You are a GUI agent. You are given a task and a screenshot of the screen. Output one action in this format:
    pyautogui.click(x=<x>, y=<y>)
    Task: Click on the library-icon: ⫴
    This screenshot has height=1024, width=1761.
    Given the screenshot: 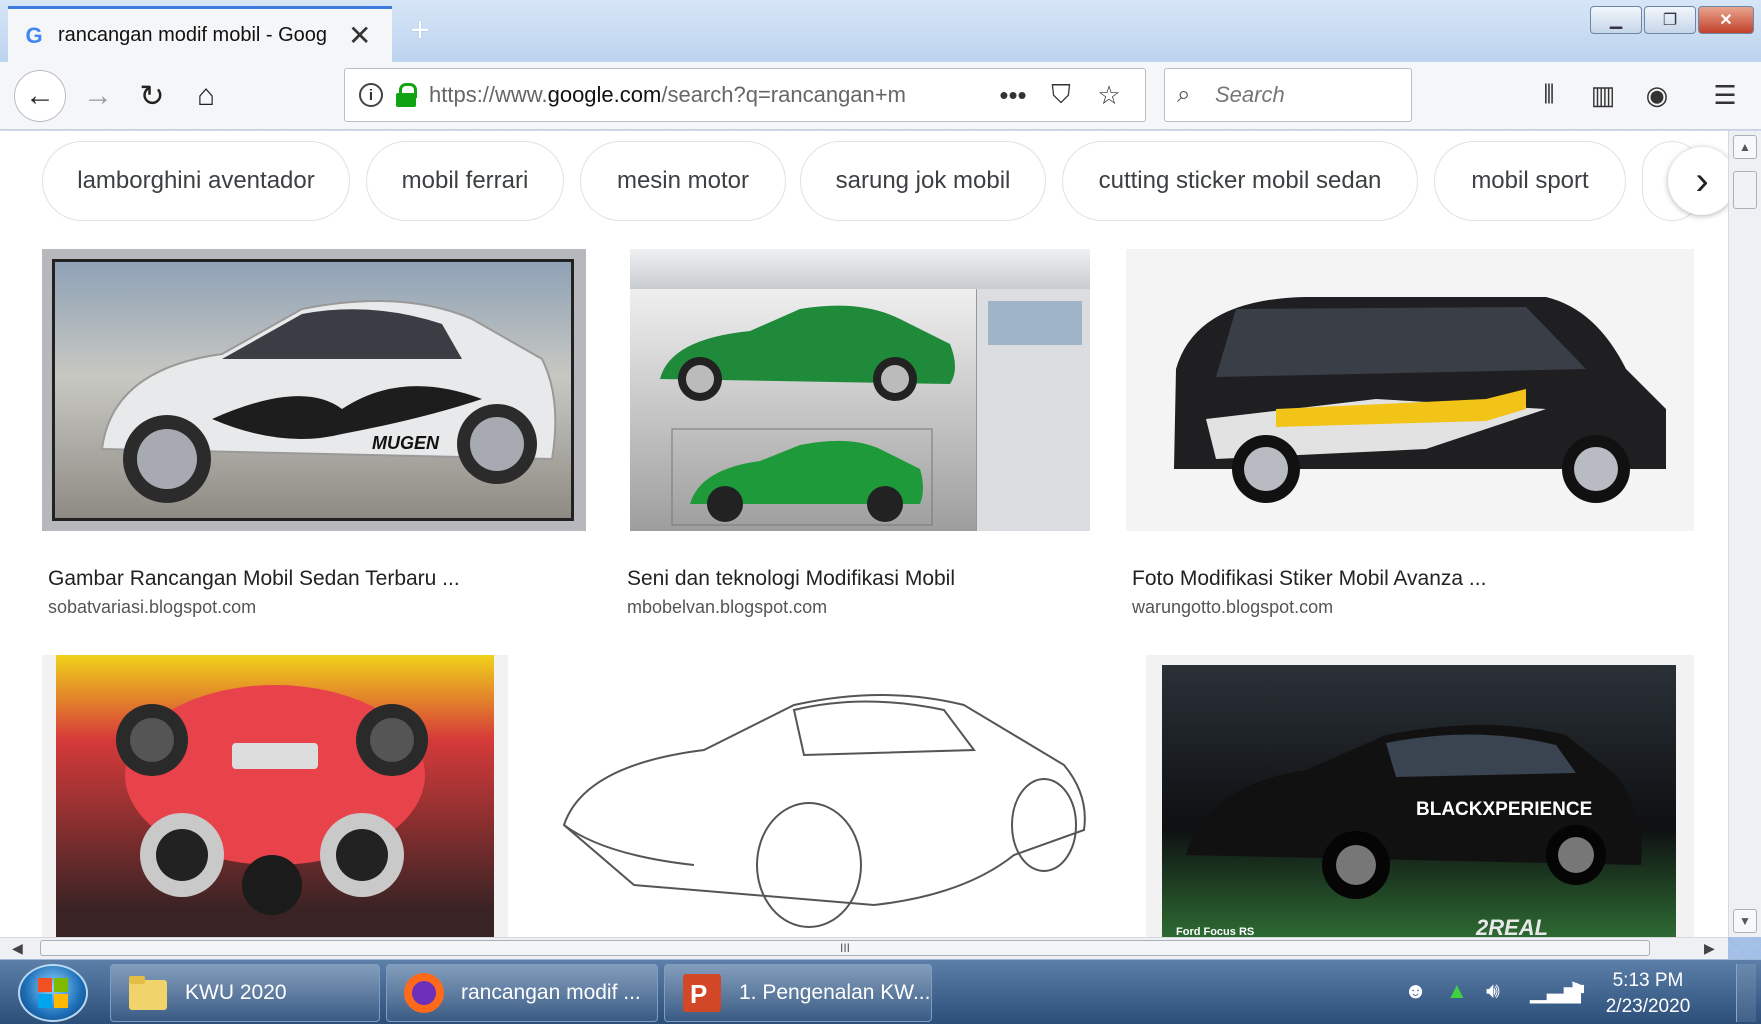 What is the action you would take?
    pyautogui.click(x=1549, y=95)
    